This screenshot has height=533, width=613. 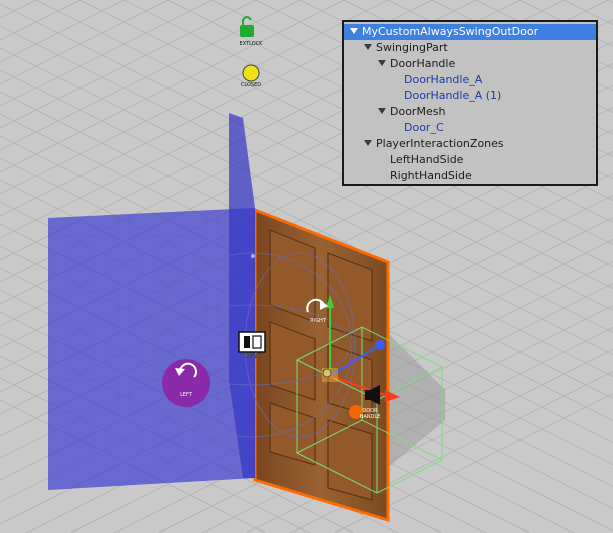 I want to click on hierarchy-item-label: RightHandSide, so click(x=431, y=175).